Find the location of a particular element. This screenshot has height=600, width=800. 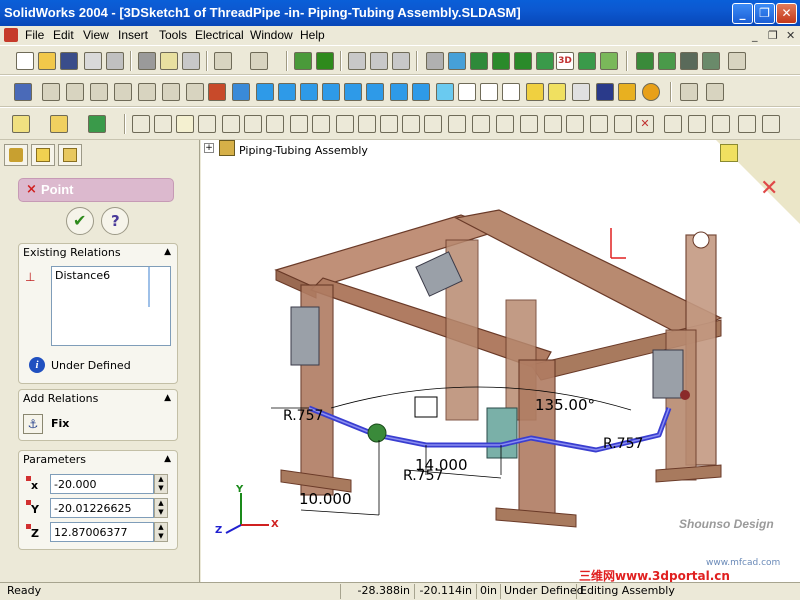

doc-restore-button: ❐ is located at coordinates (773, 35).